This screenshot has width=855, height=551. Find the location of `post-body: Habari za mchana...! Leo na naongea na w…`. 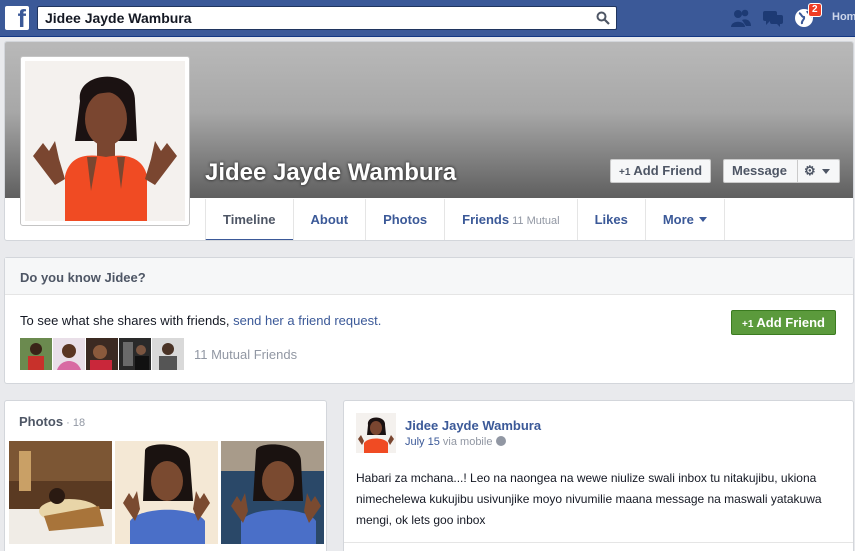

post-body: Habari za mchana...! Leo na naongea na w… is located at coordinates (589, 499).